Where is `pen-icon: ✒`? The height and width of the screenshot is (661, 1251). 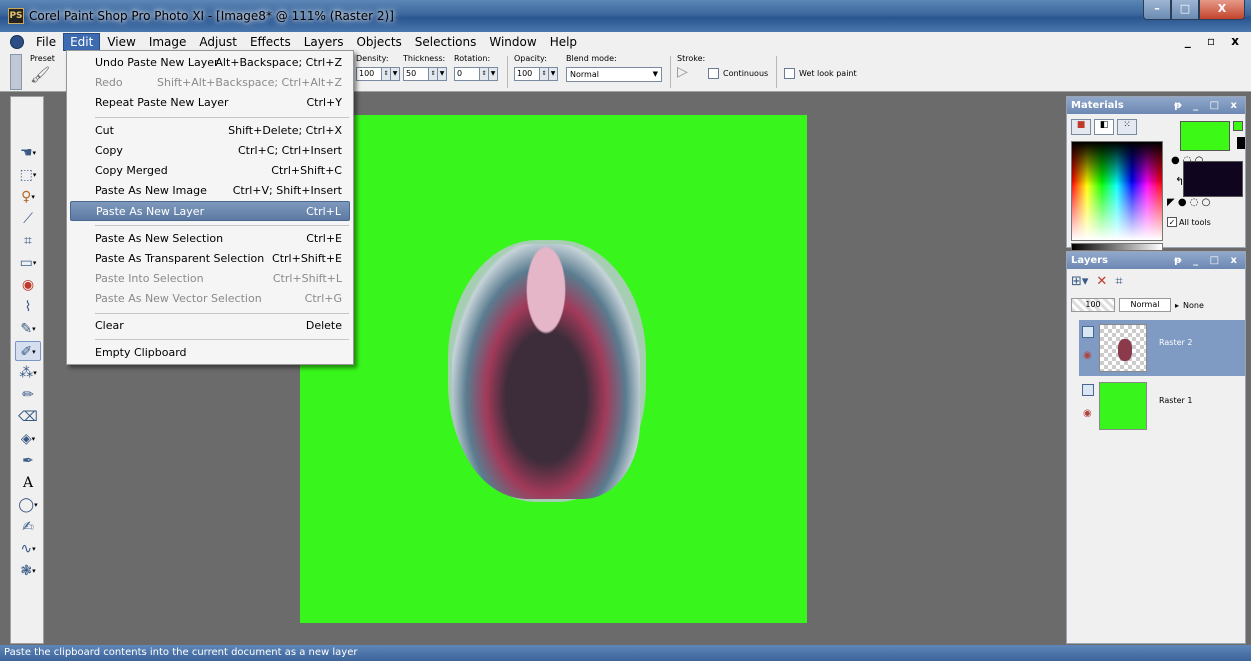 pen-icon: ✒ is located at coordinates (28, 461).